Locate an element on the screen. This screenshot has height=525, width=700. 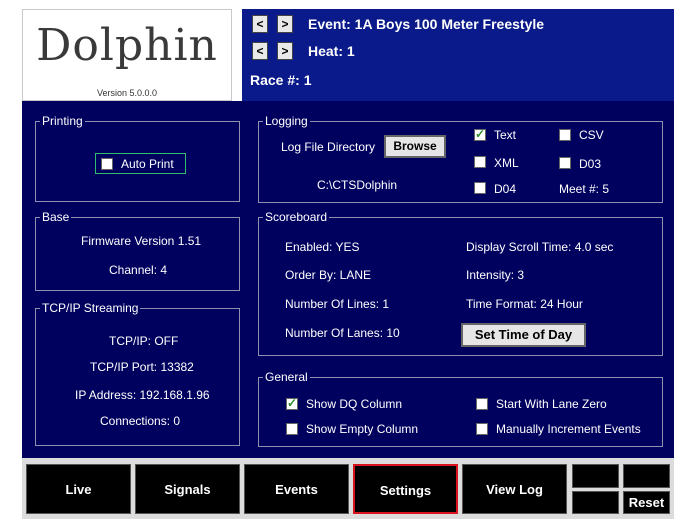
show-empty-checkbox is located at coordinates (292, 429).